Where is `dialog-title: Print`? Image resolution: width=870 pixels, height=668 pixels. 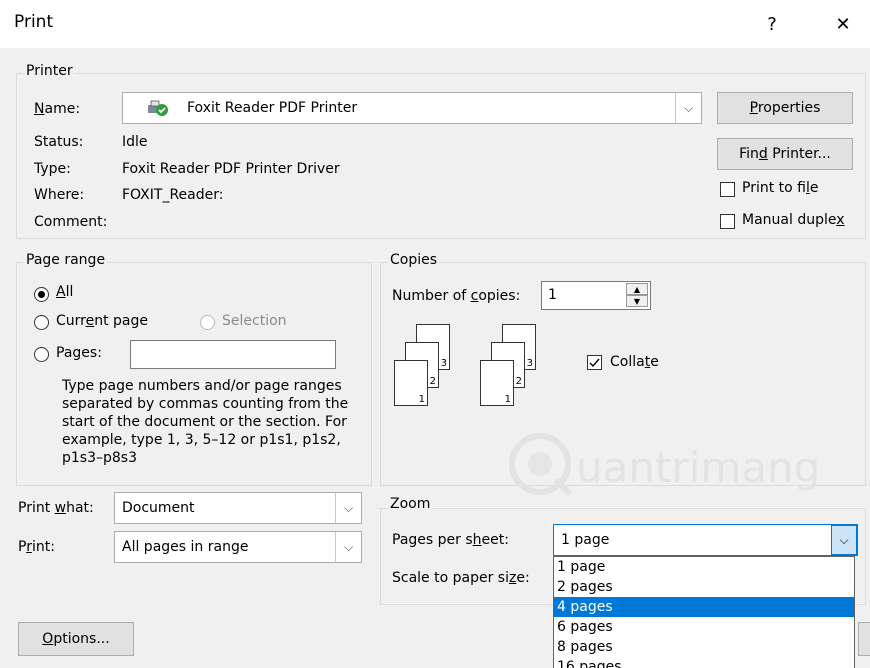
dialog-title: Print is located at coordinates (34, 22).